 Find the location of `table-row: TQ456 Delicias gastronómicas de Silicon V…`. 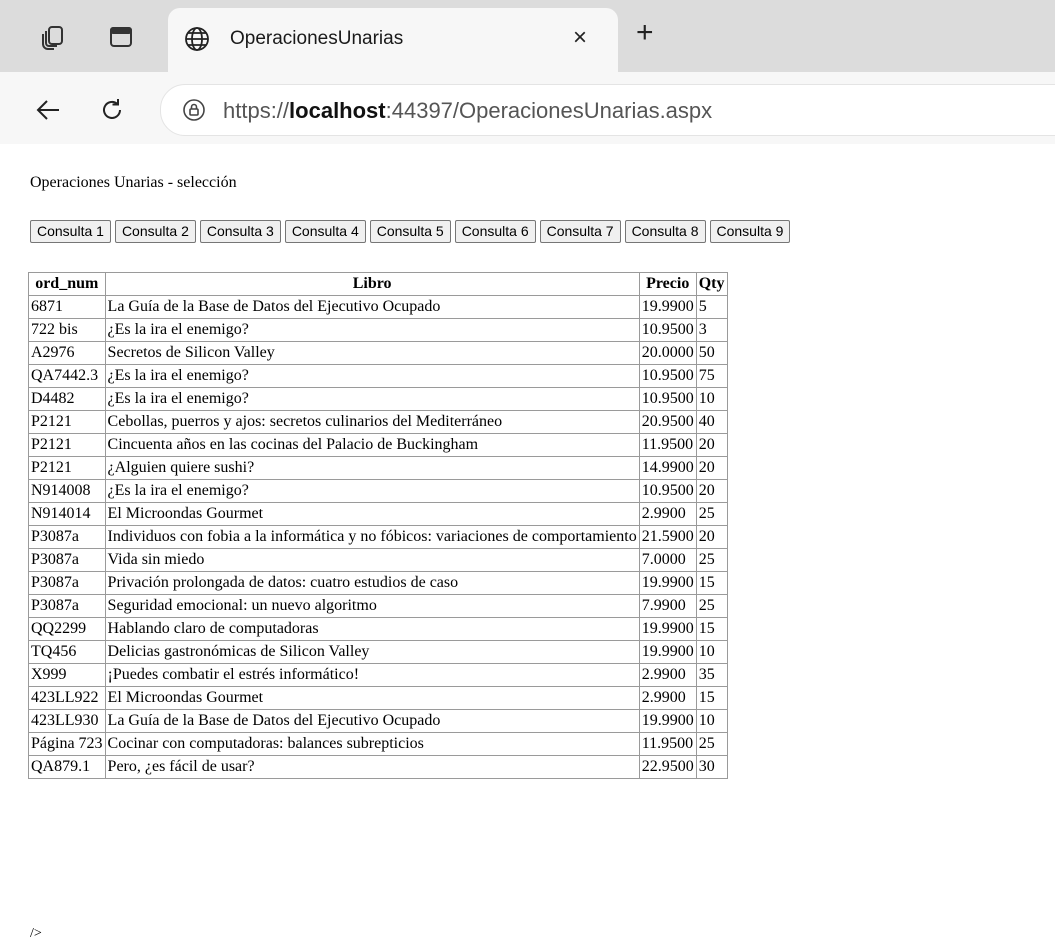

table-row: TQ456 Delicias gastronómicas de Silicon V… is located at coordinates (378, 652).